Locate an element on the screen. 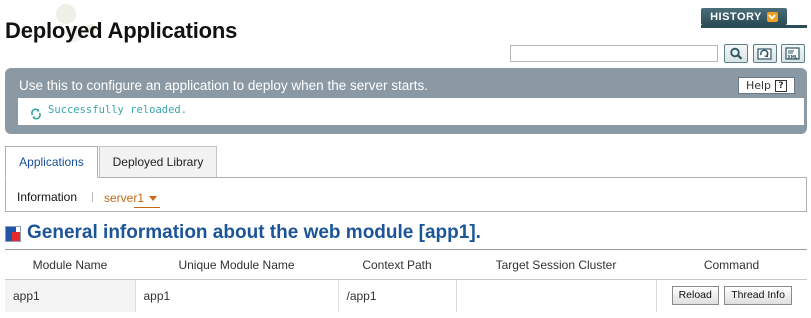 The image size is (811, 318). xml-icon: XML is located at coordinates (793, 53).